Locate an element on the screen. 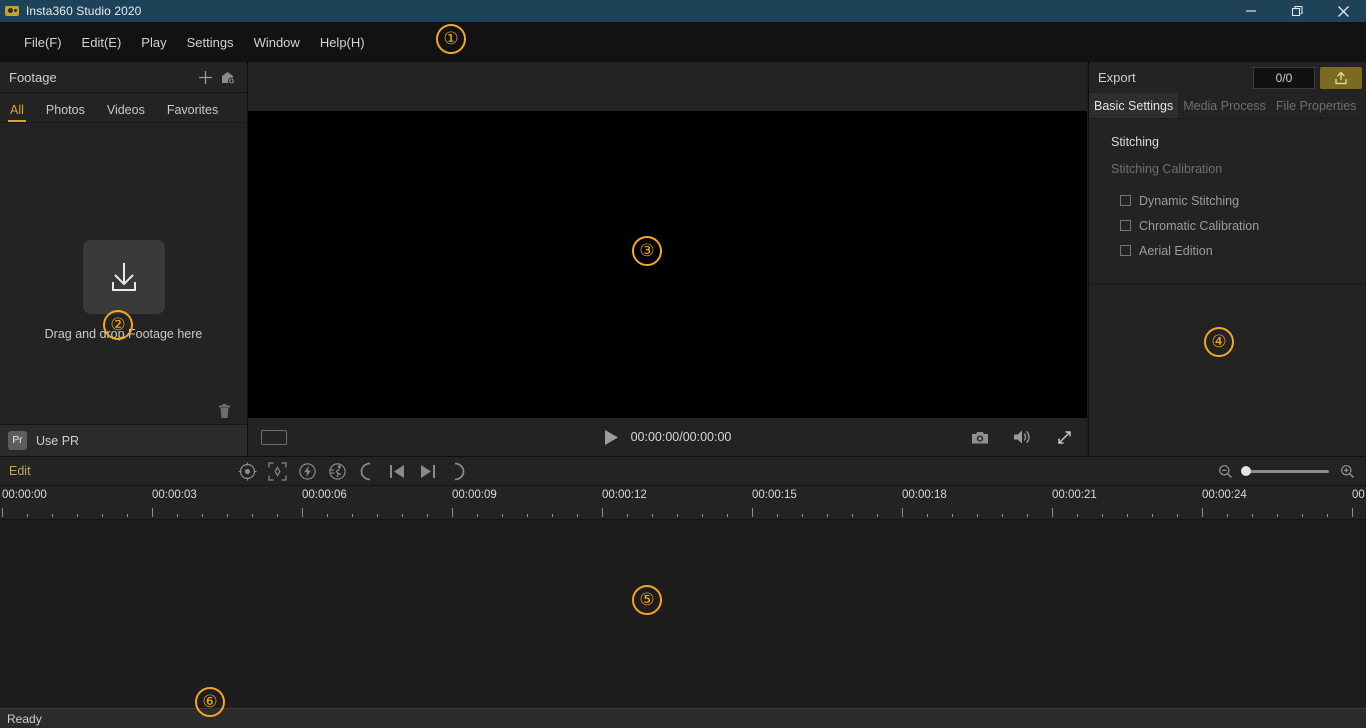 The width and height of the screenshot is (1366, 728). player-right-controls is located at coordinates (1022, 437).